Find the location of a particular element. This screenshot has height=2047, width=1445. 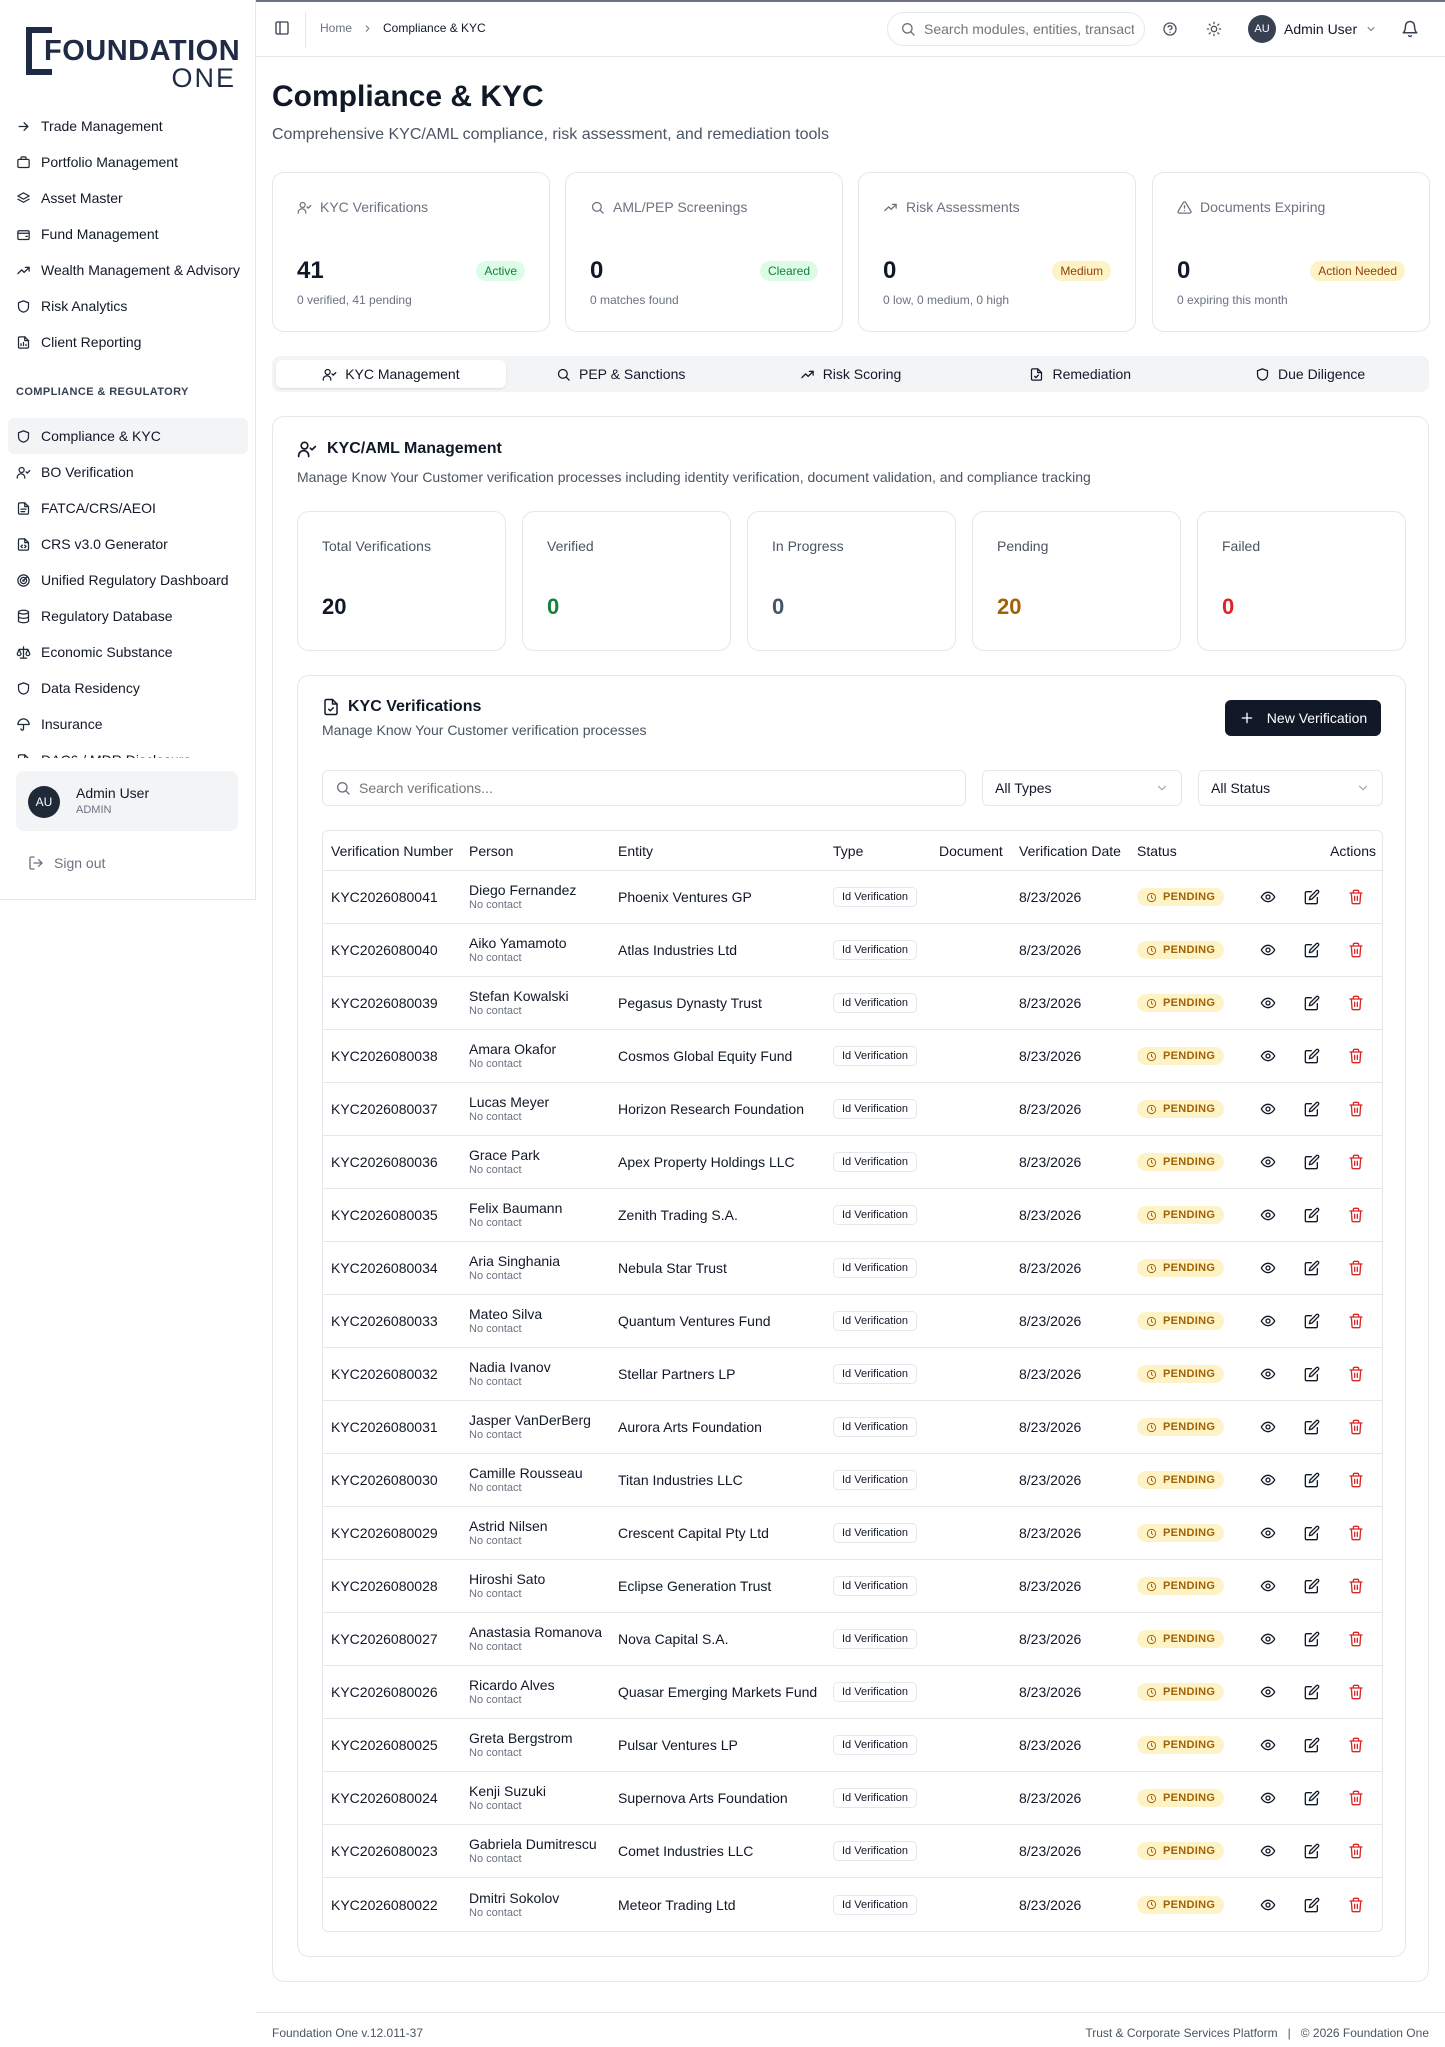

sidebar-item-compliance-kyc: Compliance & KYC is located at coordinates (128, 436).